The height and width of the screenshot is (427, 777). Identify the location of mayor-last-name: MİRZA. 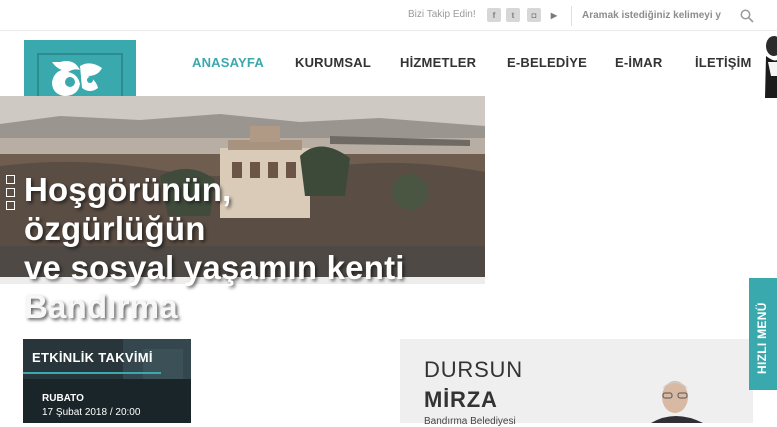
(461, 399).